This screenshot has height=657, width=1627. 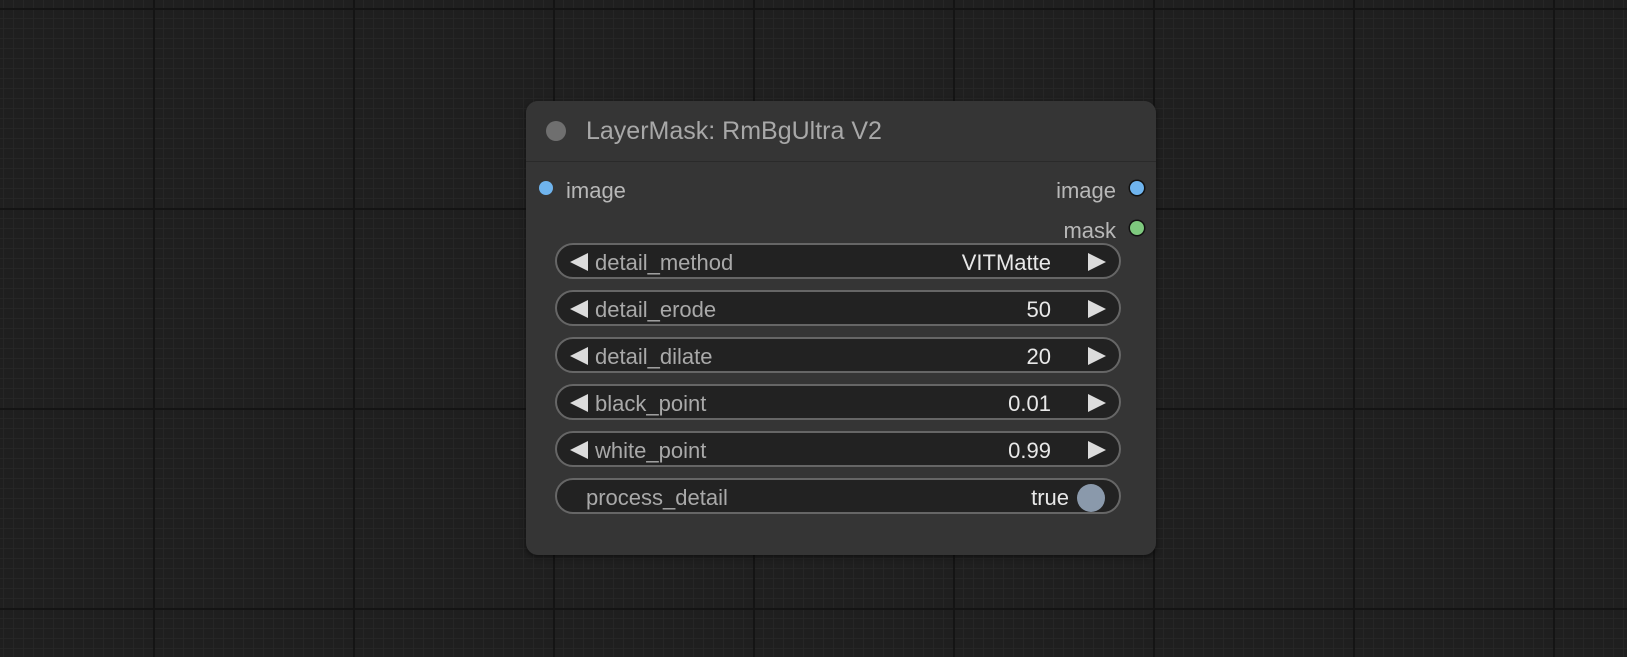 I want to click on widget-value: VITMatte, so click(x=1006, y=263).